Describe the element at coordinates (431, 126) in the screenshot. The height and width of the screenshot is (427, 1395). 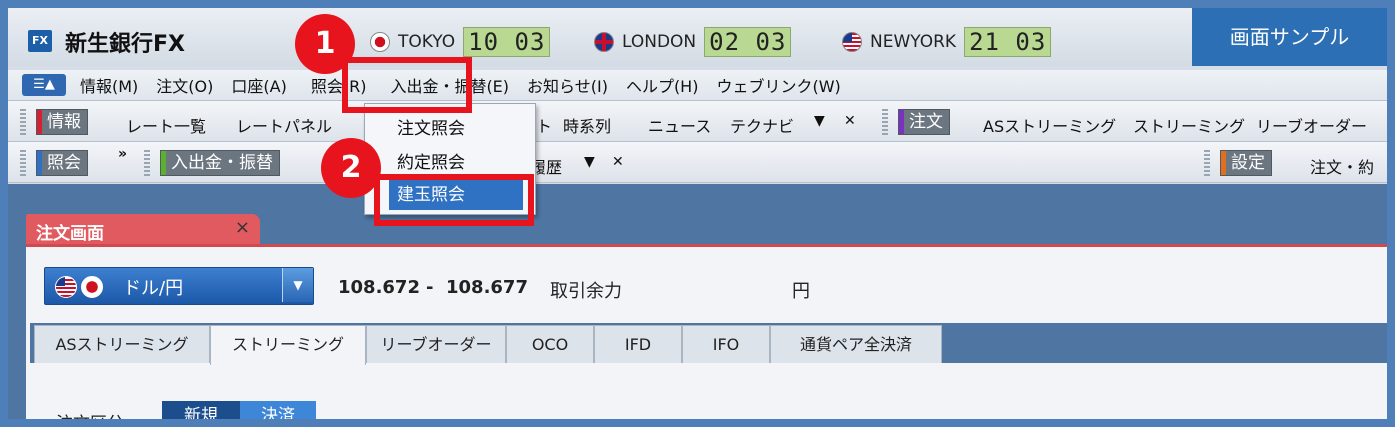
I see `dropdown-order-inquiry: 注文照会` at that location.